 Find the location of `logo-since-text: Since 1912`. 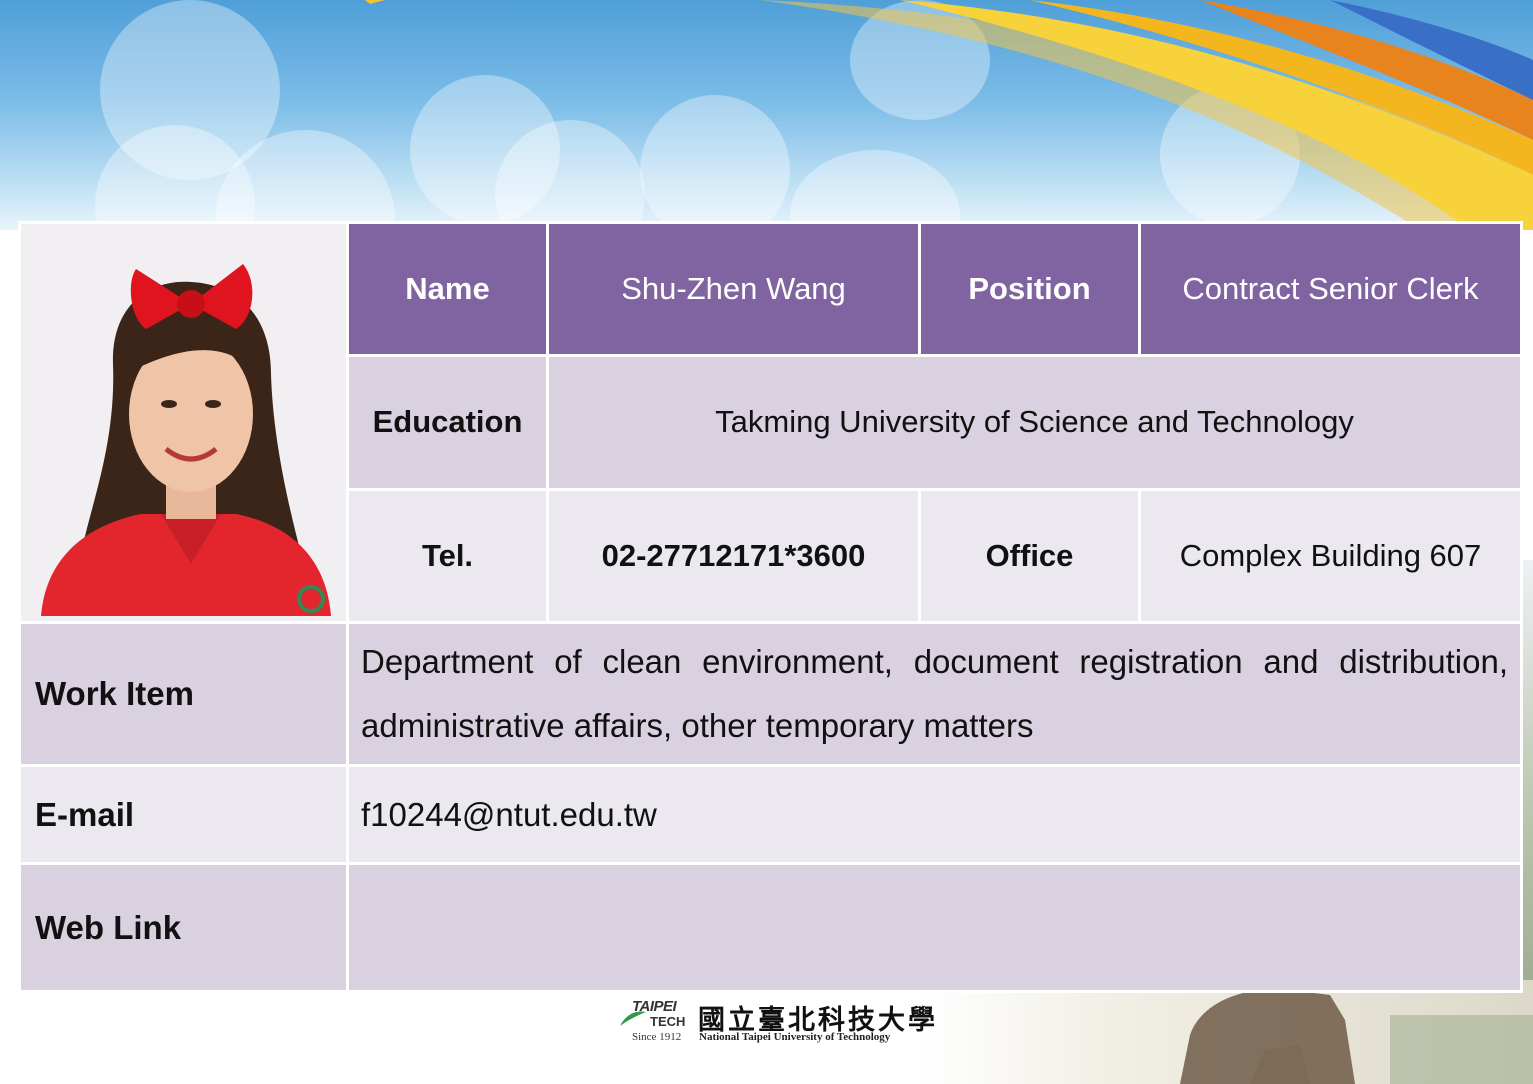

logo-since-text: Since 1912 is located at coordinates (657, 1037).